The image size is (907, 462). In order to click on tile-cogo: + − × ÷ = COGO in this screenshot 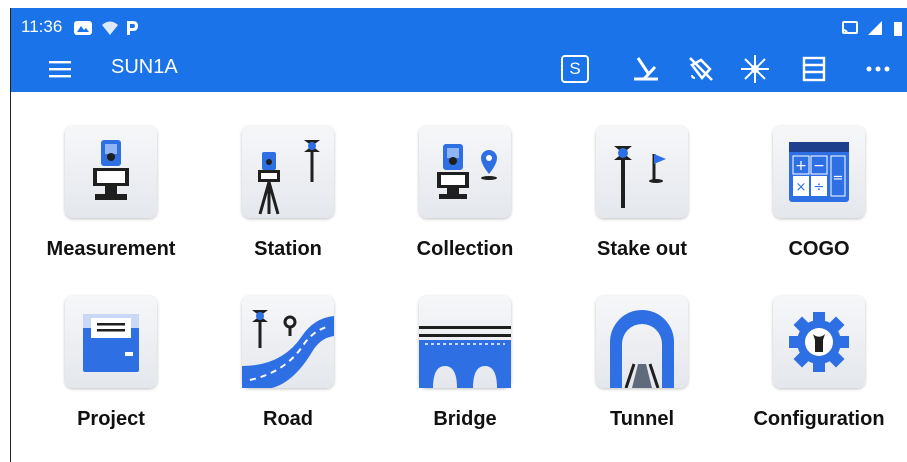, I will do `click(819, 177)`.